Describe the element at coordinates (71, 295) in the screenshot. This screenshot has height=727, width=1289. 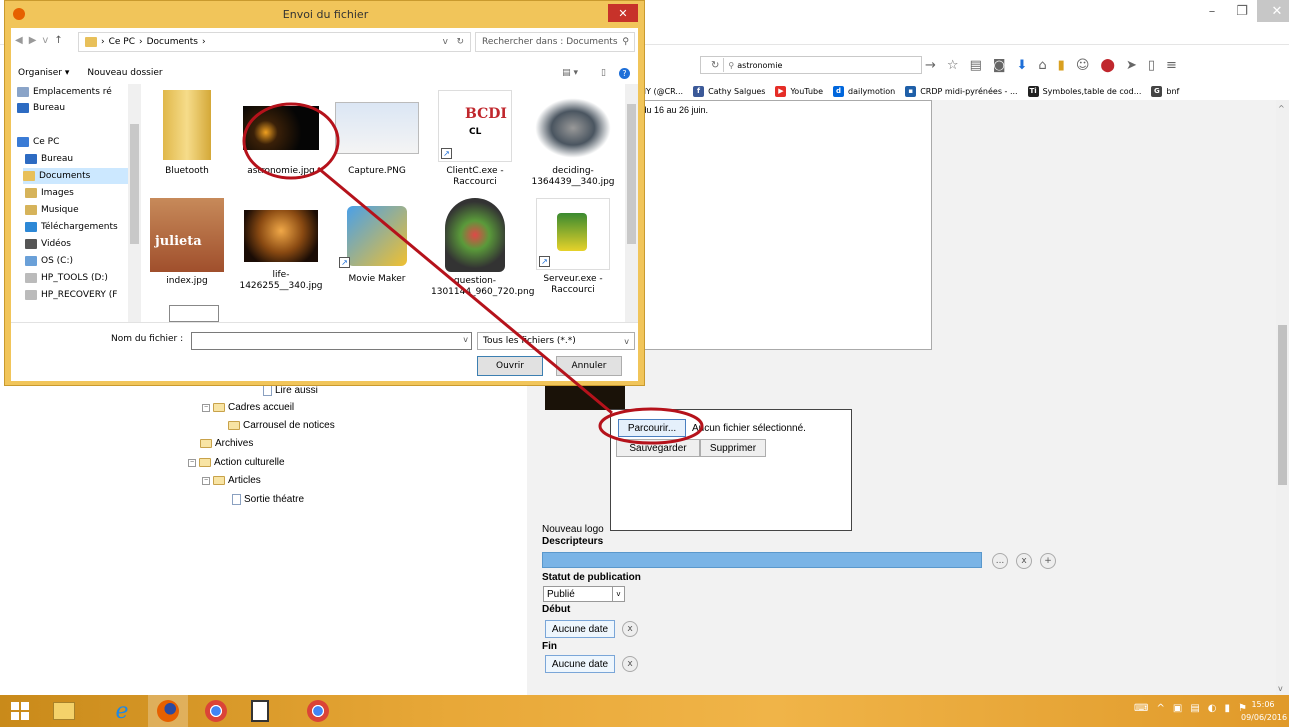
I see `nav-item: HP_RECOVERY (F` at that location.